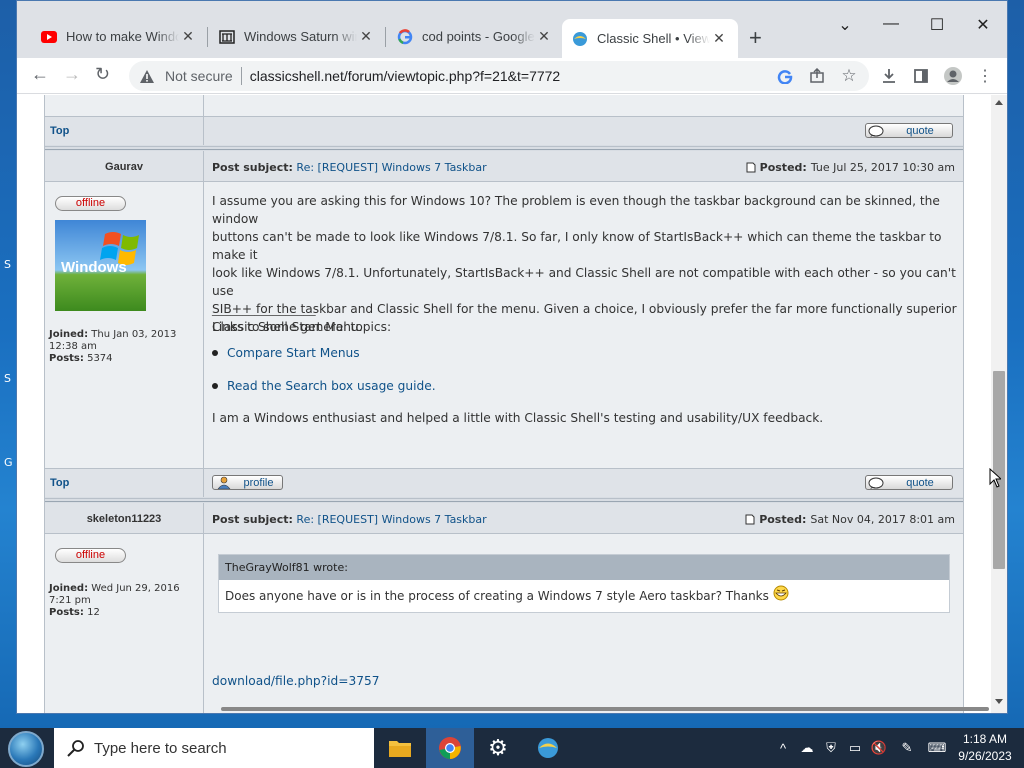  Describe the element at coordinates (907, 748) in the screenshot. I see `pen-icon: ✎` at that location.